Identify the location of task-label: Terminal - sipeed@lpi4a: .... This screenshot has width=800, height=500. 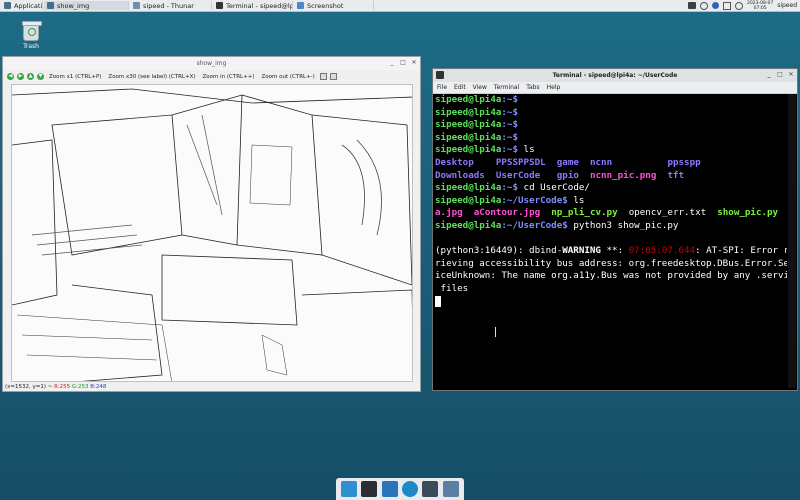
(259, 5).